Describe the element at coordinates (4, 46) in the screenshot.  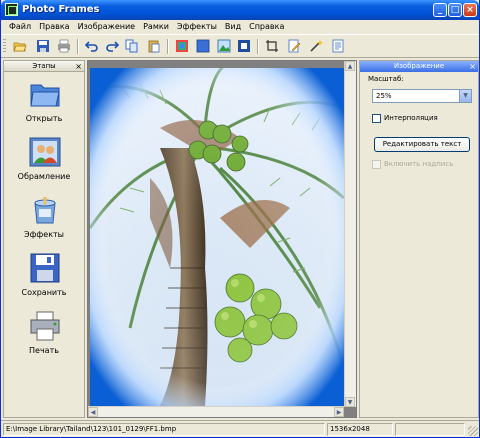
I see `toolbar-grip` at that location.